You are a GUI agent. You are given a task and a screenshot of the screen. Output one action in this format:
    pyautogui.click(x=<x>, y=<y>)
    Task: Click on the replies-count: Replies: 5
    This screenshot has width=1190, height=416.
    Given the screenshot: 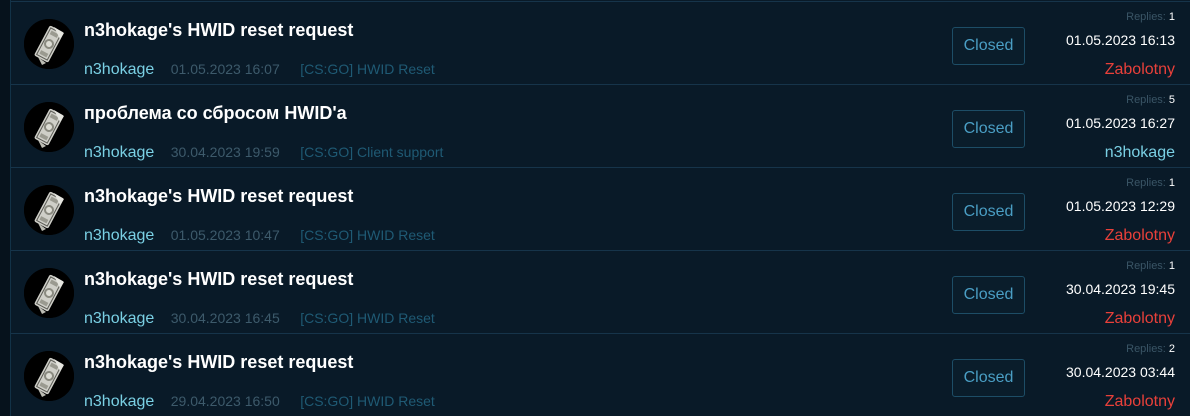 What is the action you would take?
    pyautogui.click(x=1150, y=100)
    